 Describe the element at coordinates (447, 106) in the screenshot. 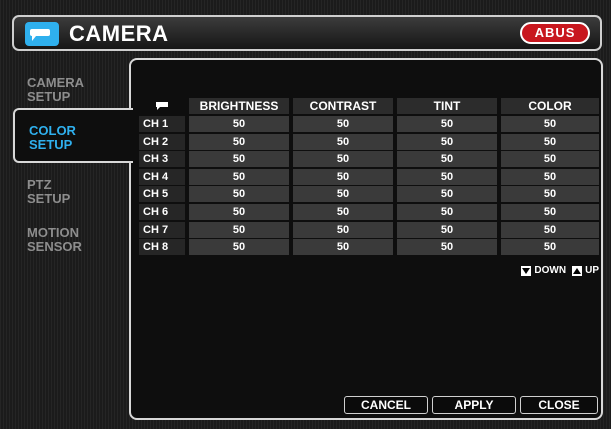

I see `column-header-tint: TINT` at that location.